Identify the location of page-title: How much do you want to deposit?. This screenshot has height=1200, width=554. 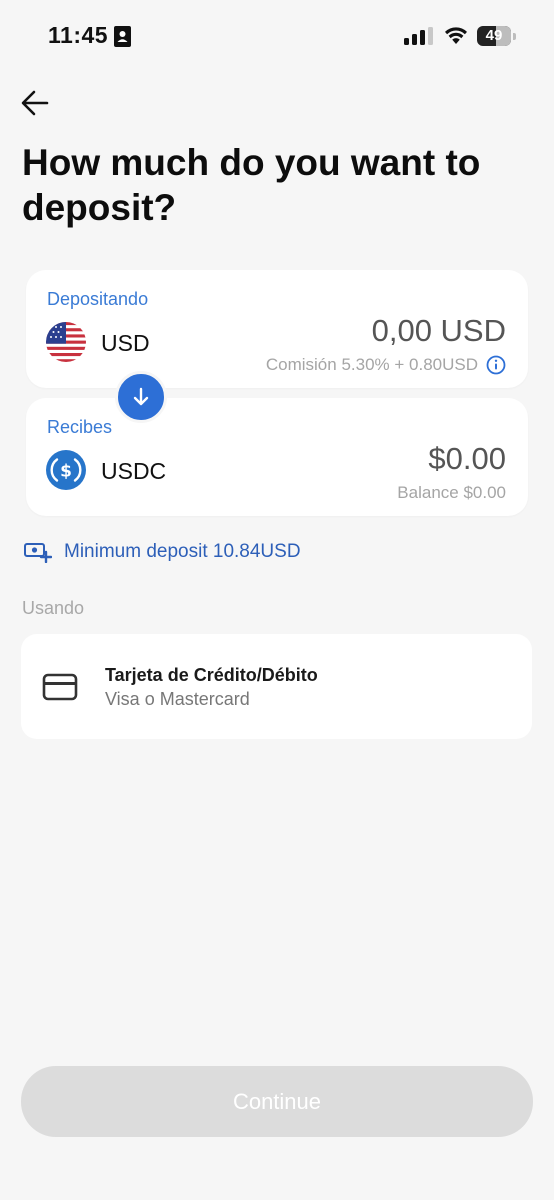
(251, 185).